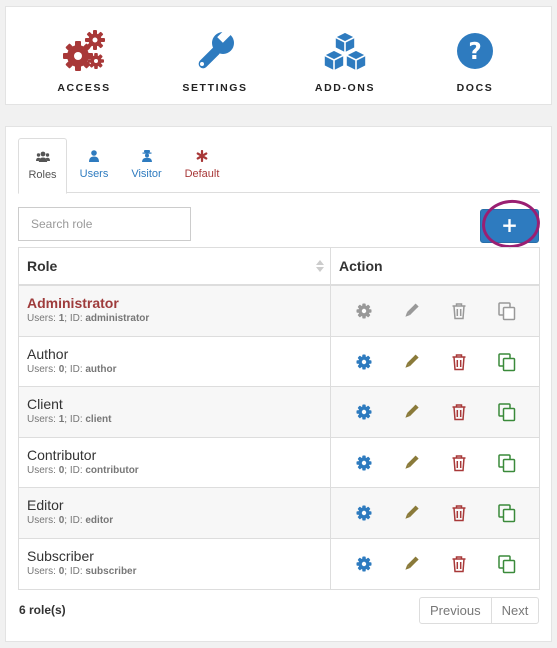 This screenshot has width=557, height=648. Describe the element at coordinates (117, 318) in the screenshot. I see `role-id: administrator` at that location.